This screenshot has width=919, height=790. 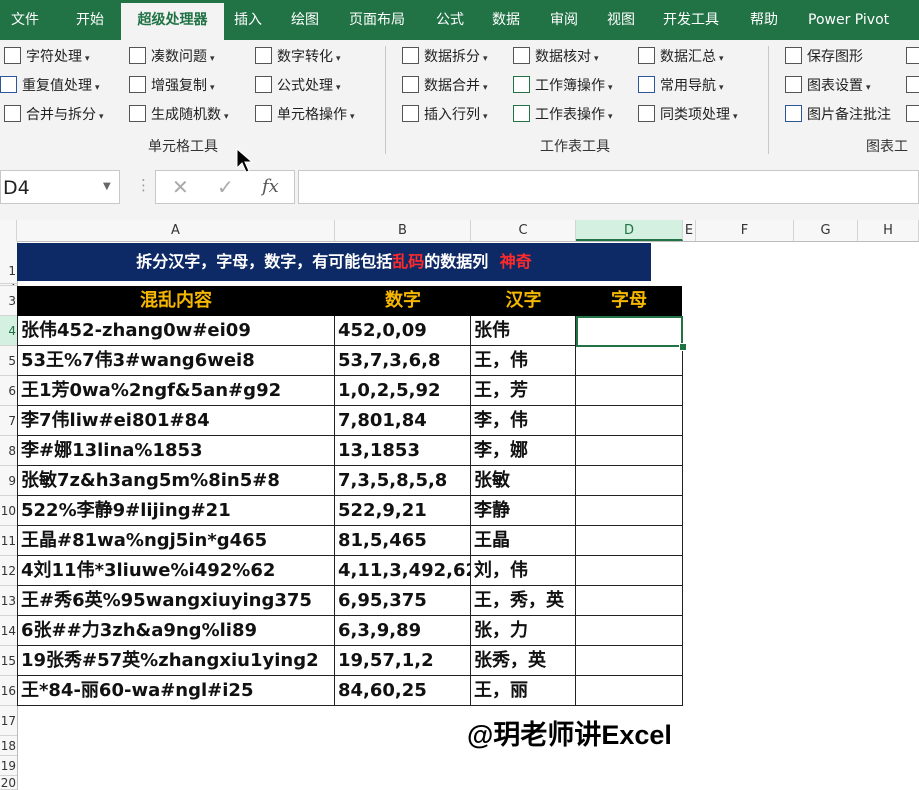 What do you see at coordinates (8, 541) in the screenshot?
I see `row-header-11: 11` at bounding box center [8, 541].